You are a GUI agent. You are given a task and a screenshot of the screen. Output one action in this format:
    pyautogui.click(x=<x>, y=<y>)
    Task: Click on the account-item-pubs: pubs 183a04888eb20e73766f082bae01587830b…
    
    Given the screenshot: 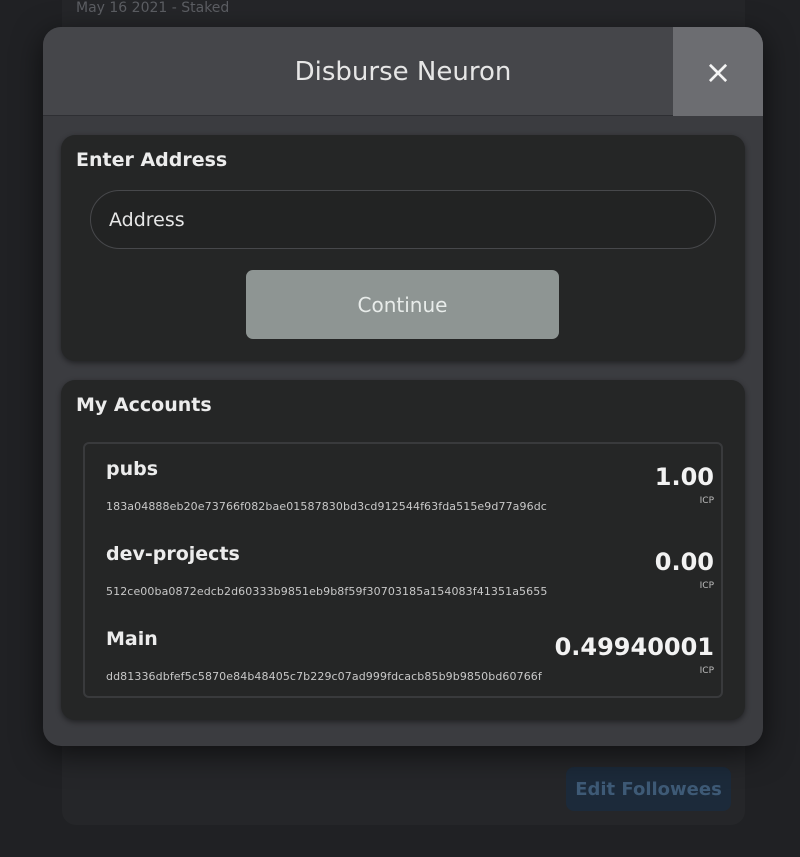 What is the action you would take?
    pyautogui.click(x=403, y=486)
    